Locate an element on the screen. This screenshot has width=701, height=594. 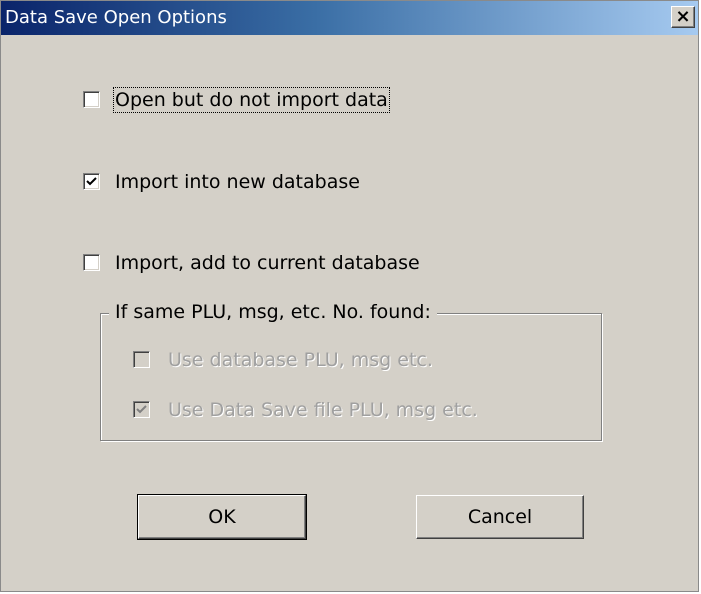
cancel-button: Cancel is located at coordinates (500, 517).